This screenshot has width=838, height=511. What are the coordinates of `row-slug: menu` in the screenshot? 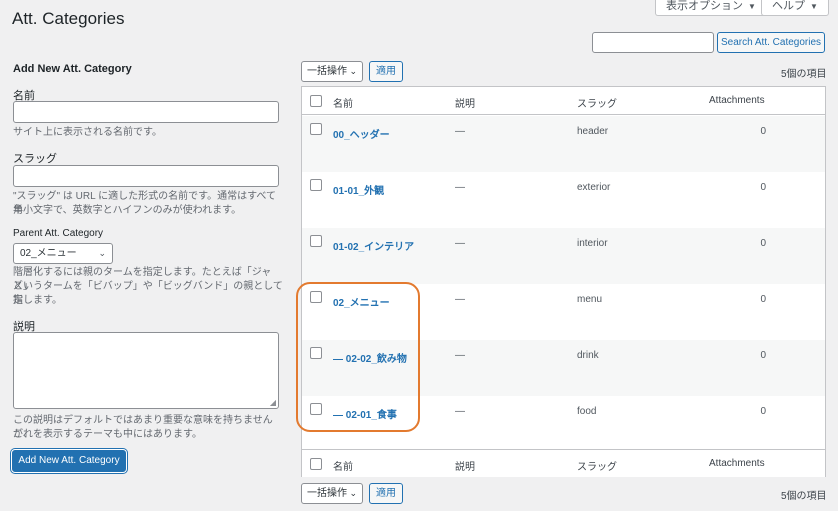 It's located at (590, 299).